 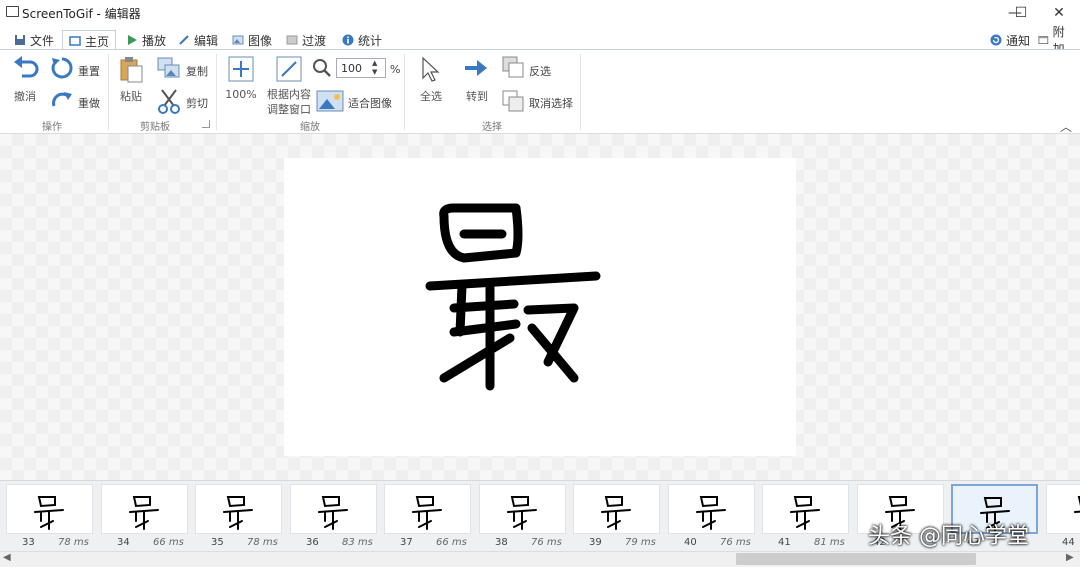 I want to click on zoom-input: 100 ▲ ▼, so click(x=361, y=68).